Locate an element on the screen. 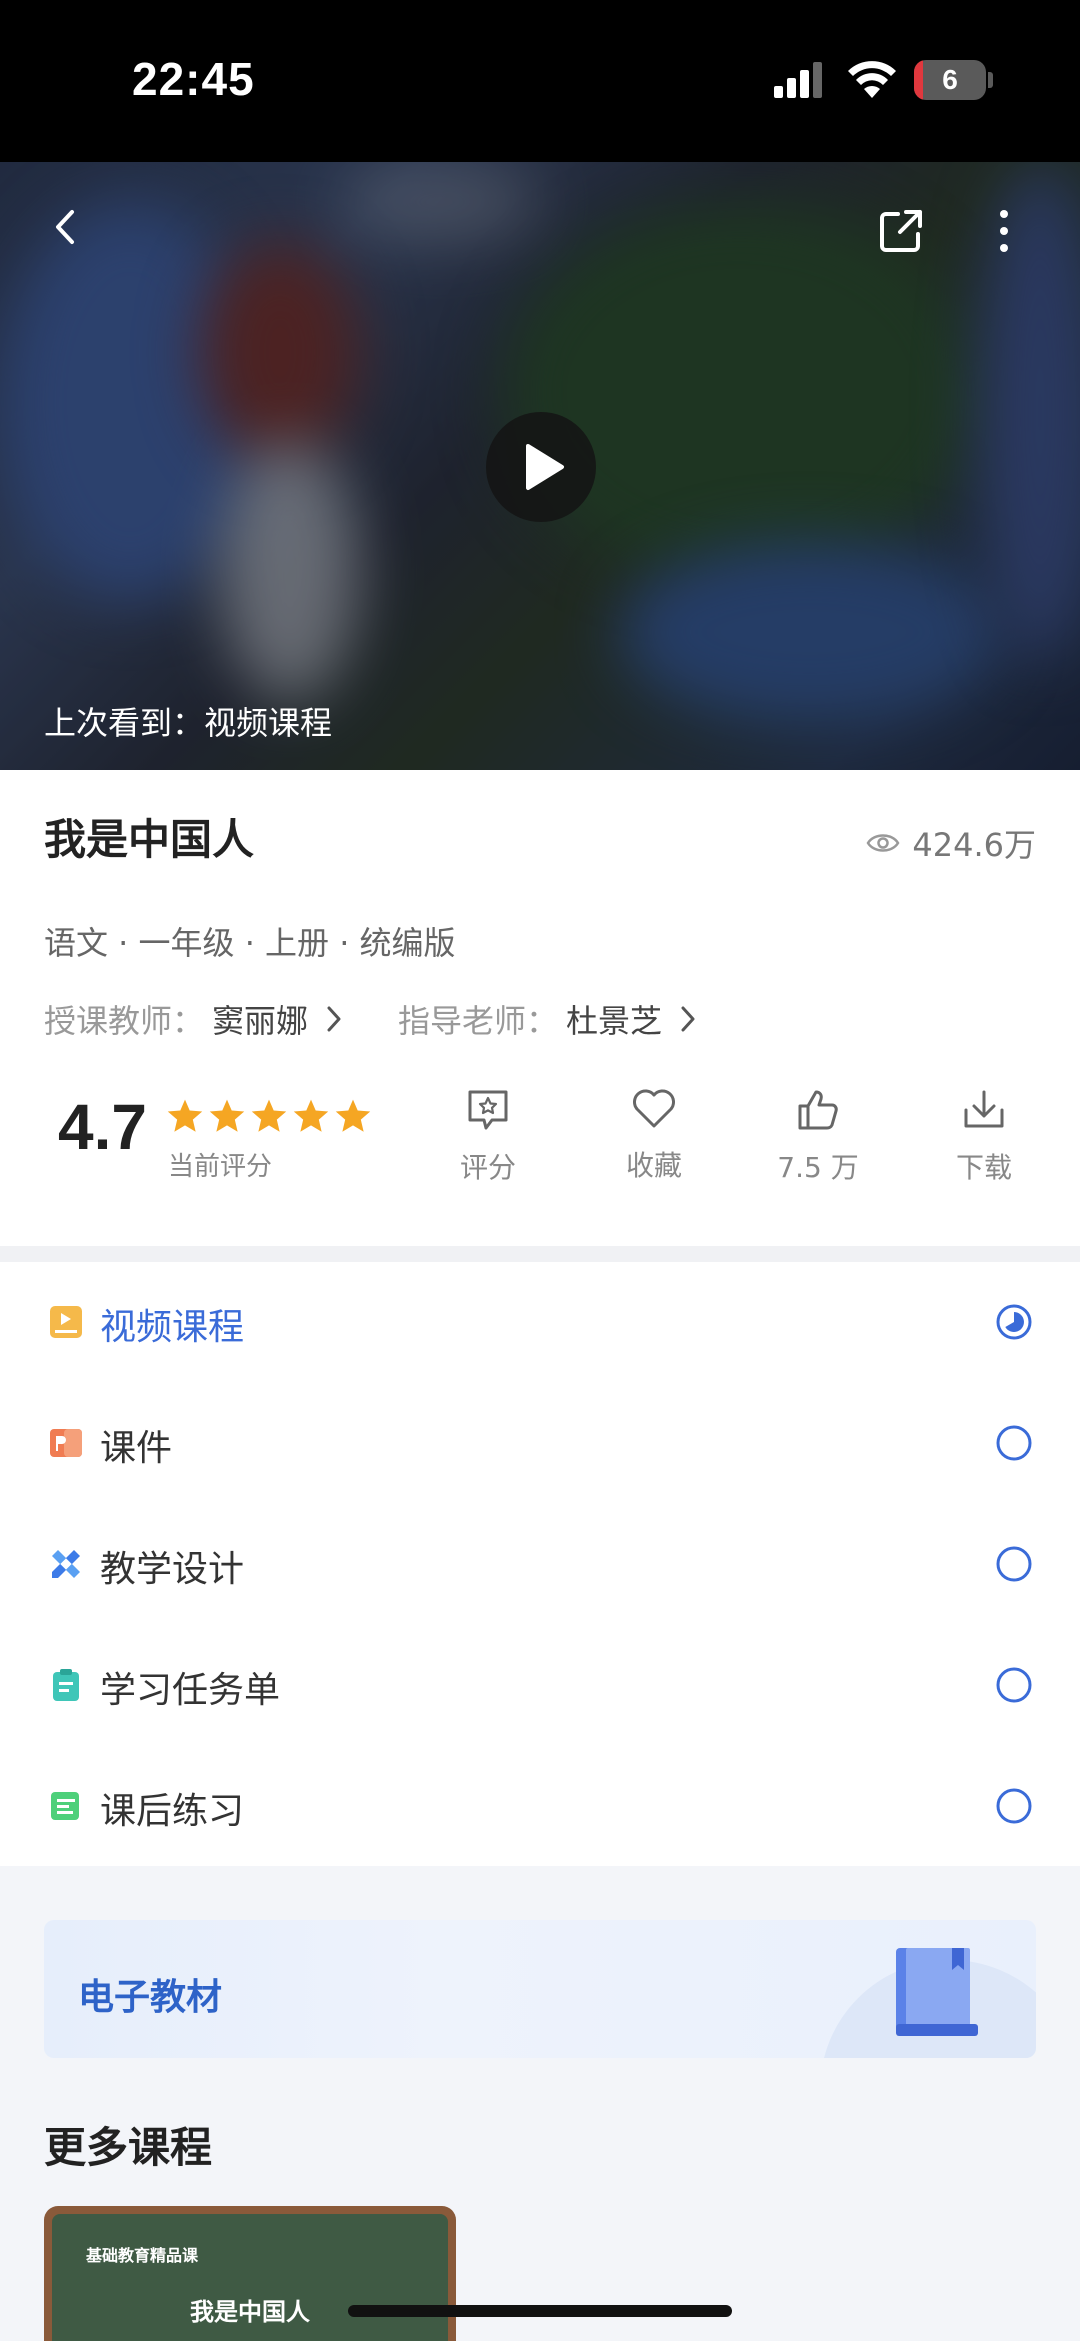 The image size is (1080, 2341). advisor-label: 指导老师： is located at coordinates (478, 1021).